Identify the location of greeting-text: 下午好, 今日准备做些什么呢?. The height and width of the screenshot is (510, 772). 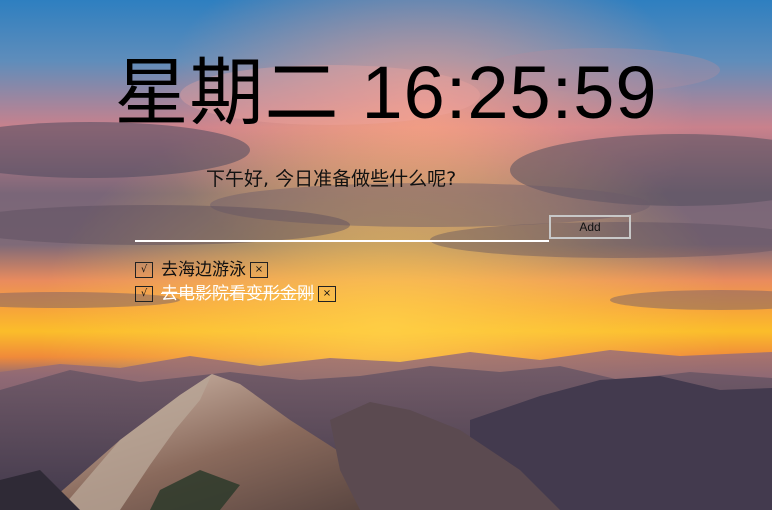
(331, 179).